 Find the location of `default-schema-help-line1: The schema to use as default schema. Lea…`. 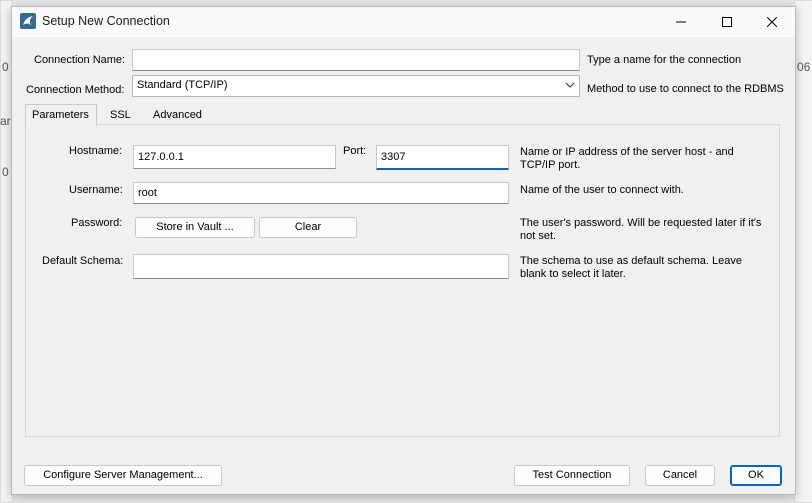

default-schema-help-line1: The schema to use as default schema. Lea… is located at coordinates (631, 261).